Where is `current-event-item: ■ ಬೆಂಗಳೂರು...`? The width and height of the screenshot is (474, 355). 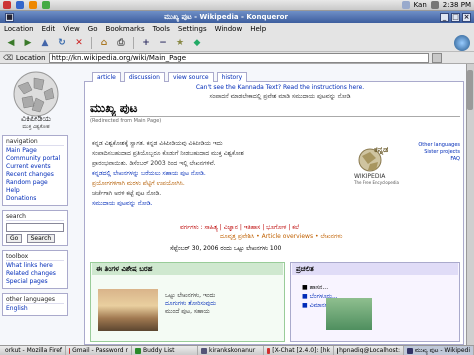
current-event-item: ■ ಬೆಂಗಳೂರು... is located at coordinates (377, 296).